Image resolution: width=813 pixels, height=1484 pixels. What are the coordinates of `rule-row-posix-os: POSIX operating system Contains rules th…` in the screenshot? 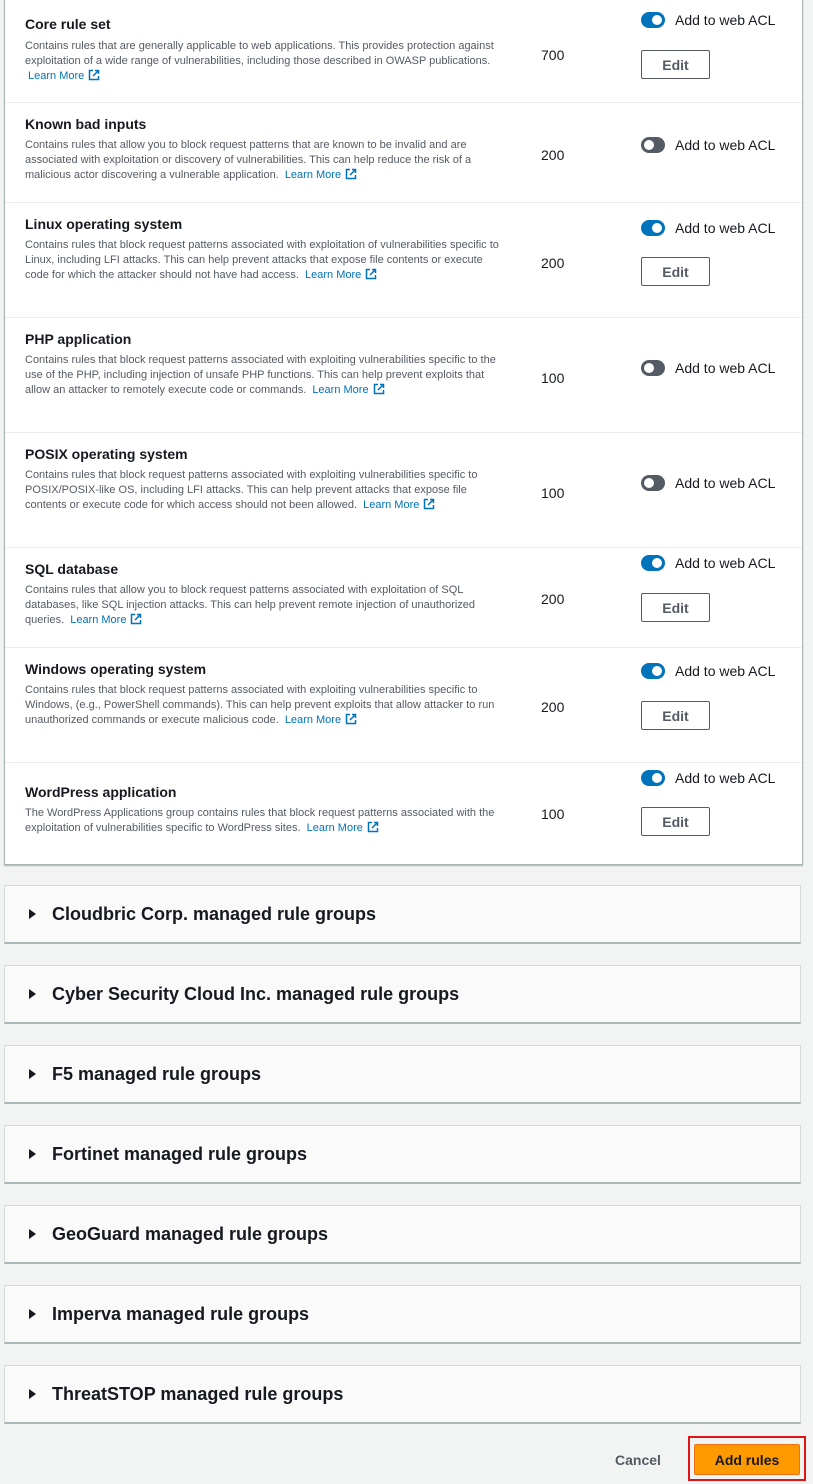 It's located at (403, 490).